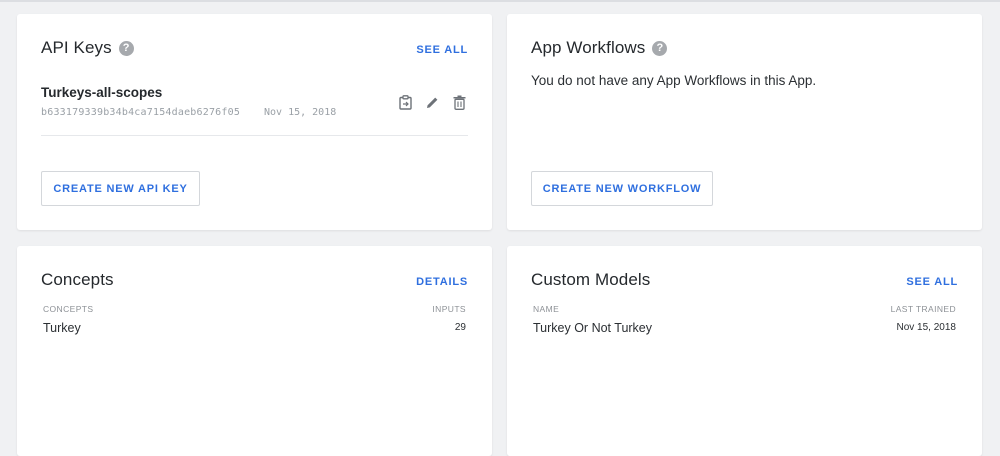 This screenshot has width=1000, height=456. Describe the element at coordinates (300, 112) in the screenshot. I see `api-key-date: Nov 15, 2018` at that location.